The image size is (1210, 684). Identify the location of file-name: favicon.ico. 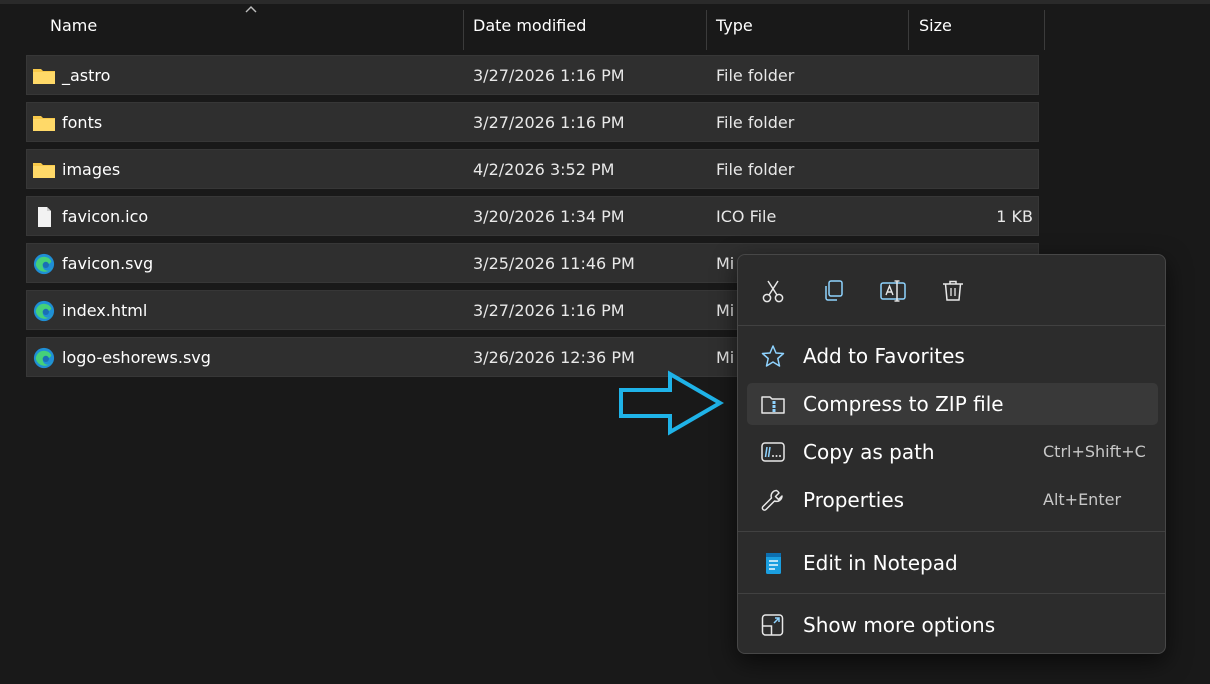
(105, 216).